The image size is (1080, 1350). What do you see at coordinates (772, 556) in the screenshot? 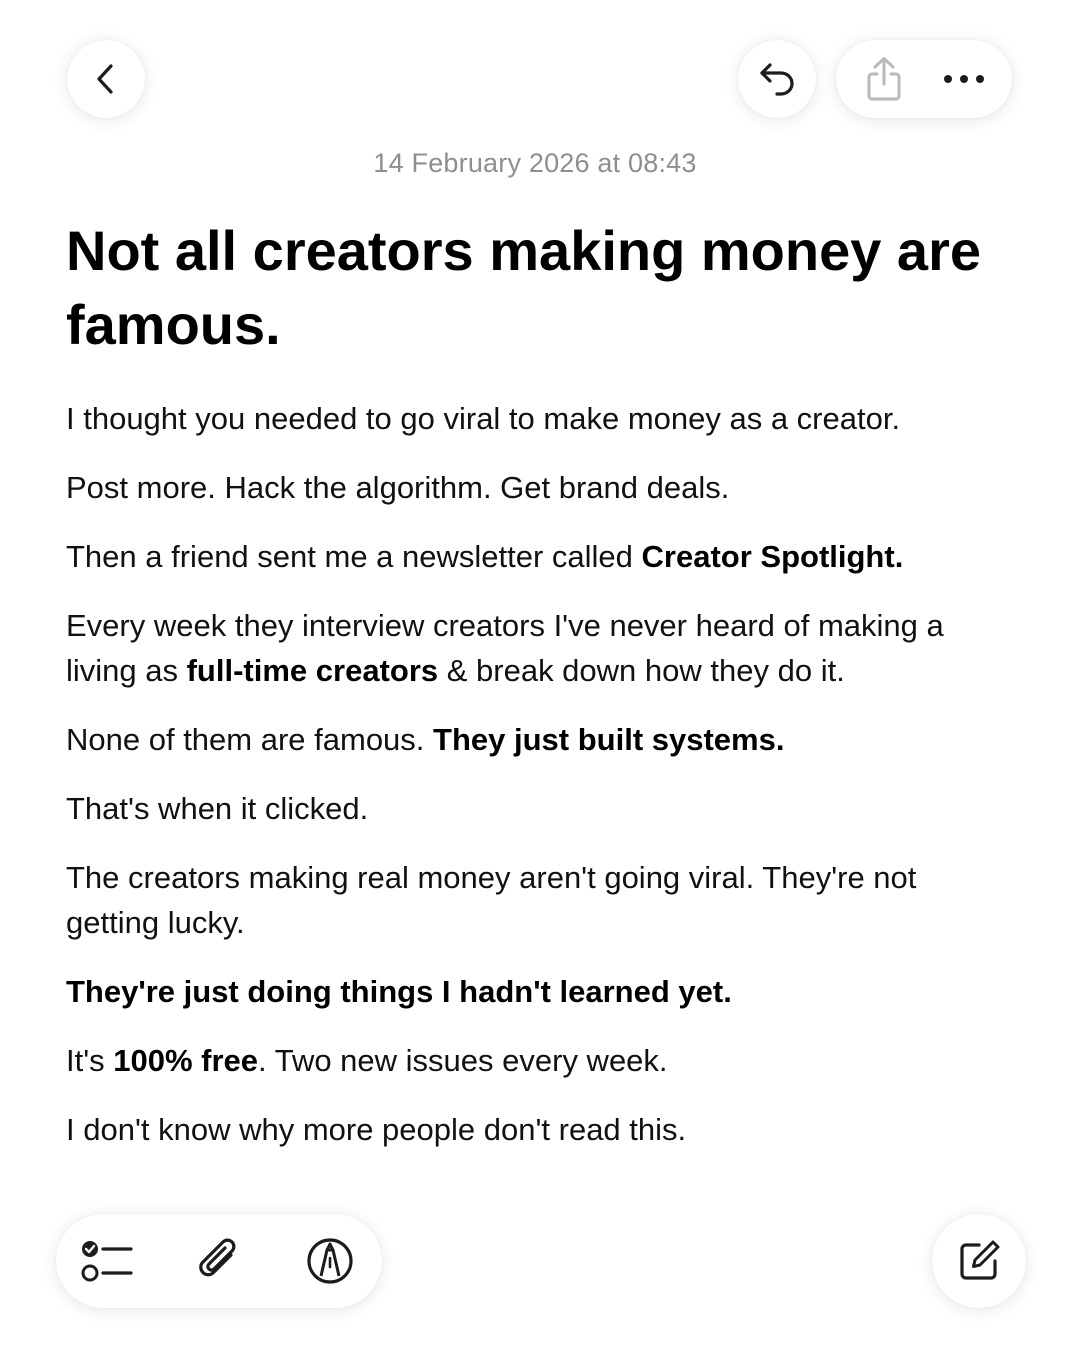
I see `newsletter-name: Creator Spotlight.` at bounding box center [772, 556].